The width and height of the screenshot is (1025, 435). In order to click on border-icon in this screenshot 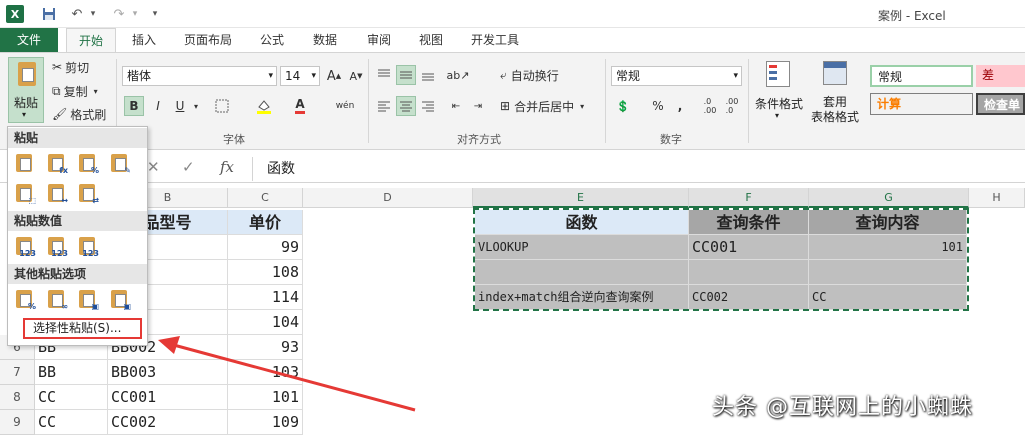, I will do `click(222, 106)`.